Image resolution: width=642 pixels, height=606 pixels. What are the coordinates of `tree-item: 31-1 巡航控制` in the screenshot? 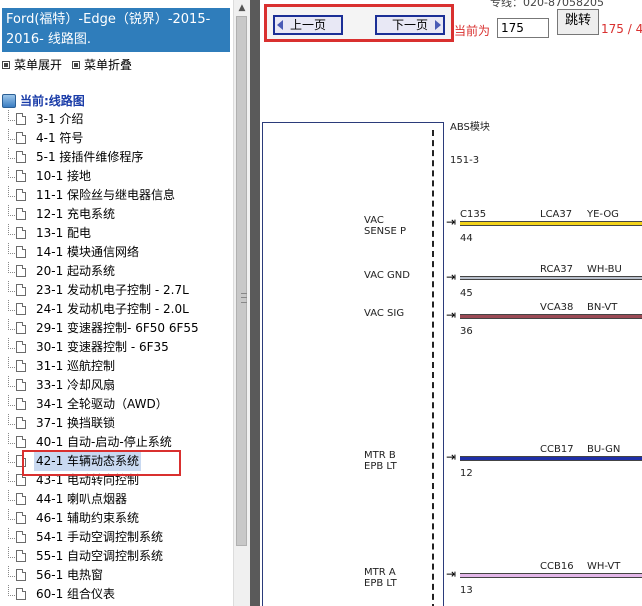 It's located at (116, 366).